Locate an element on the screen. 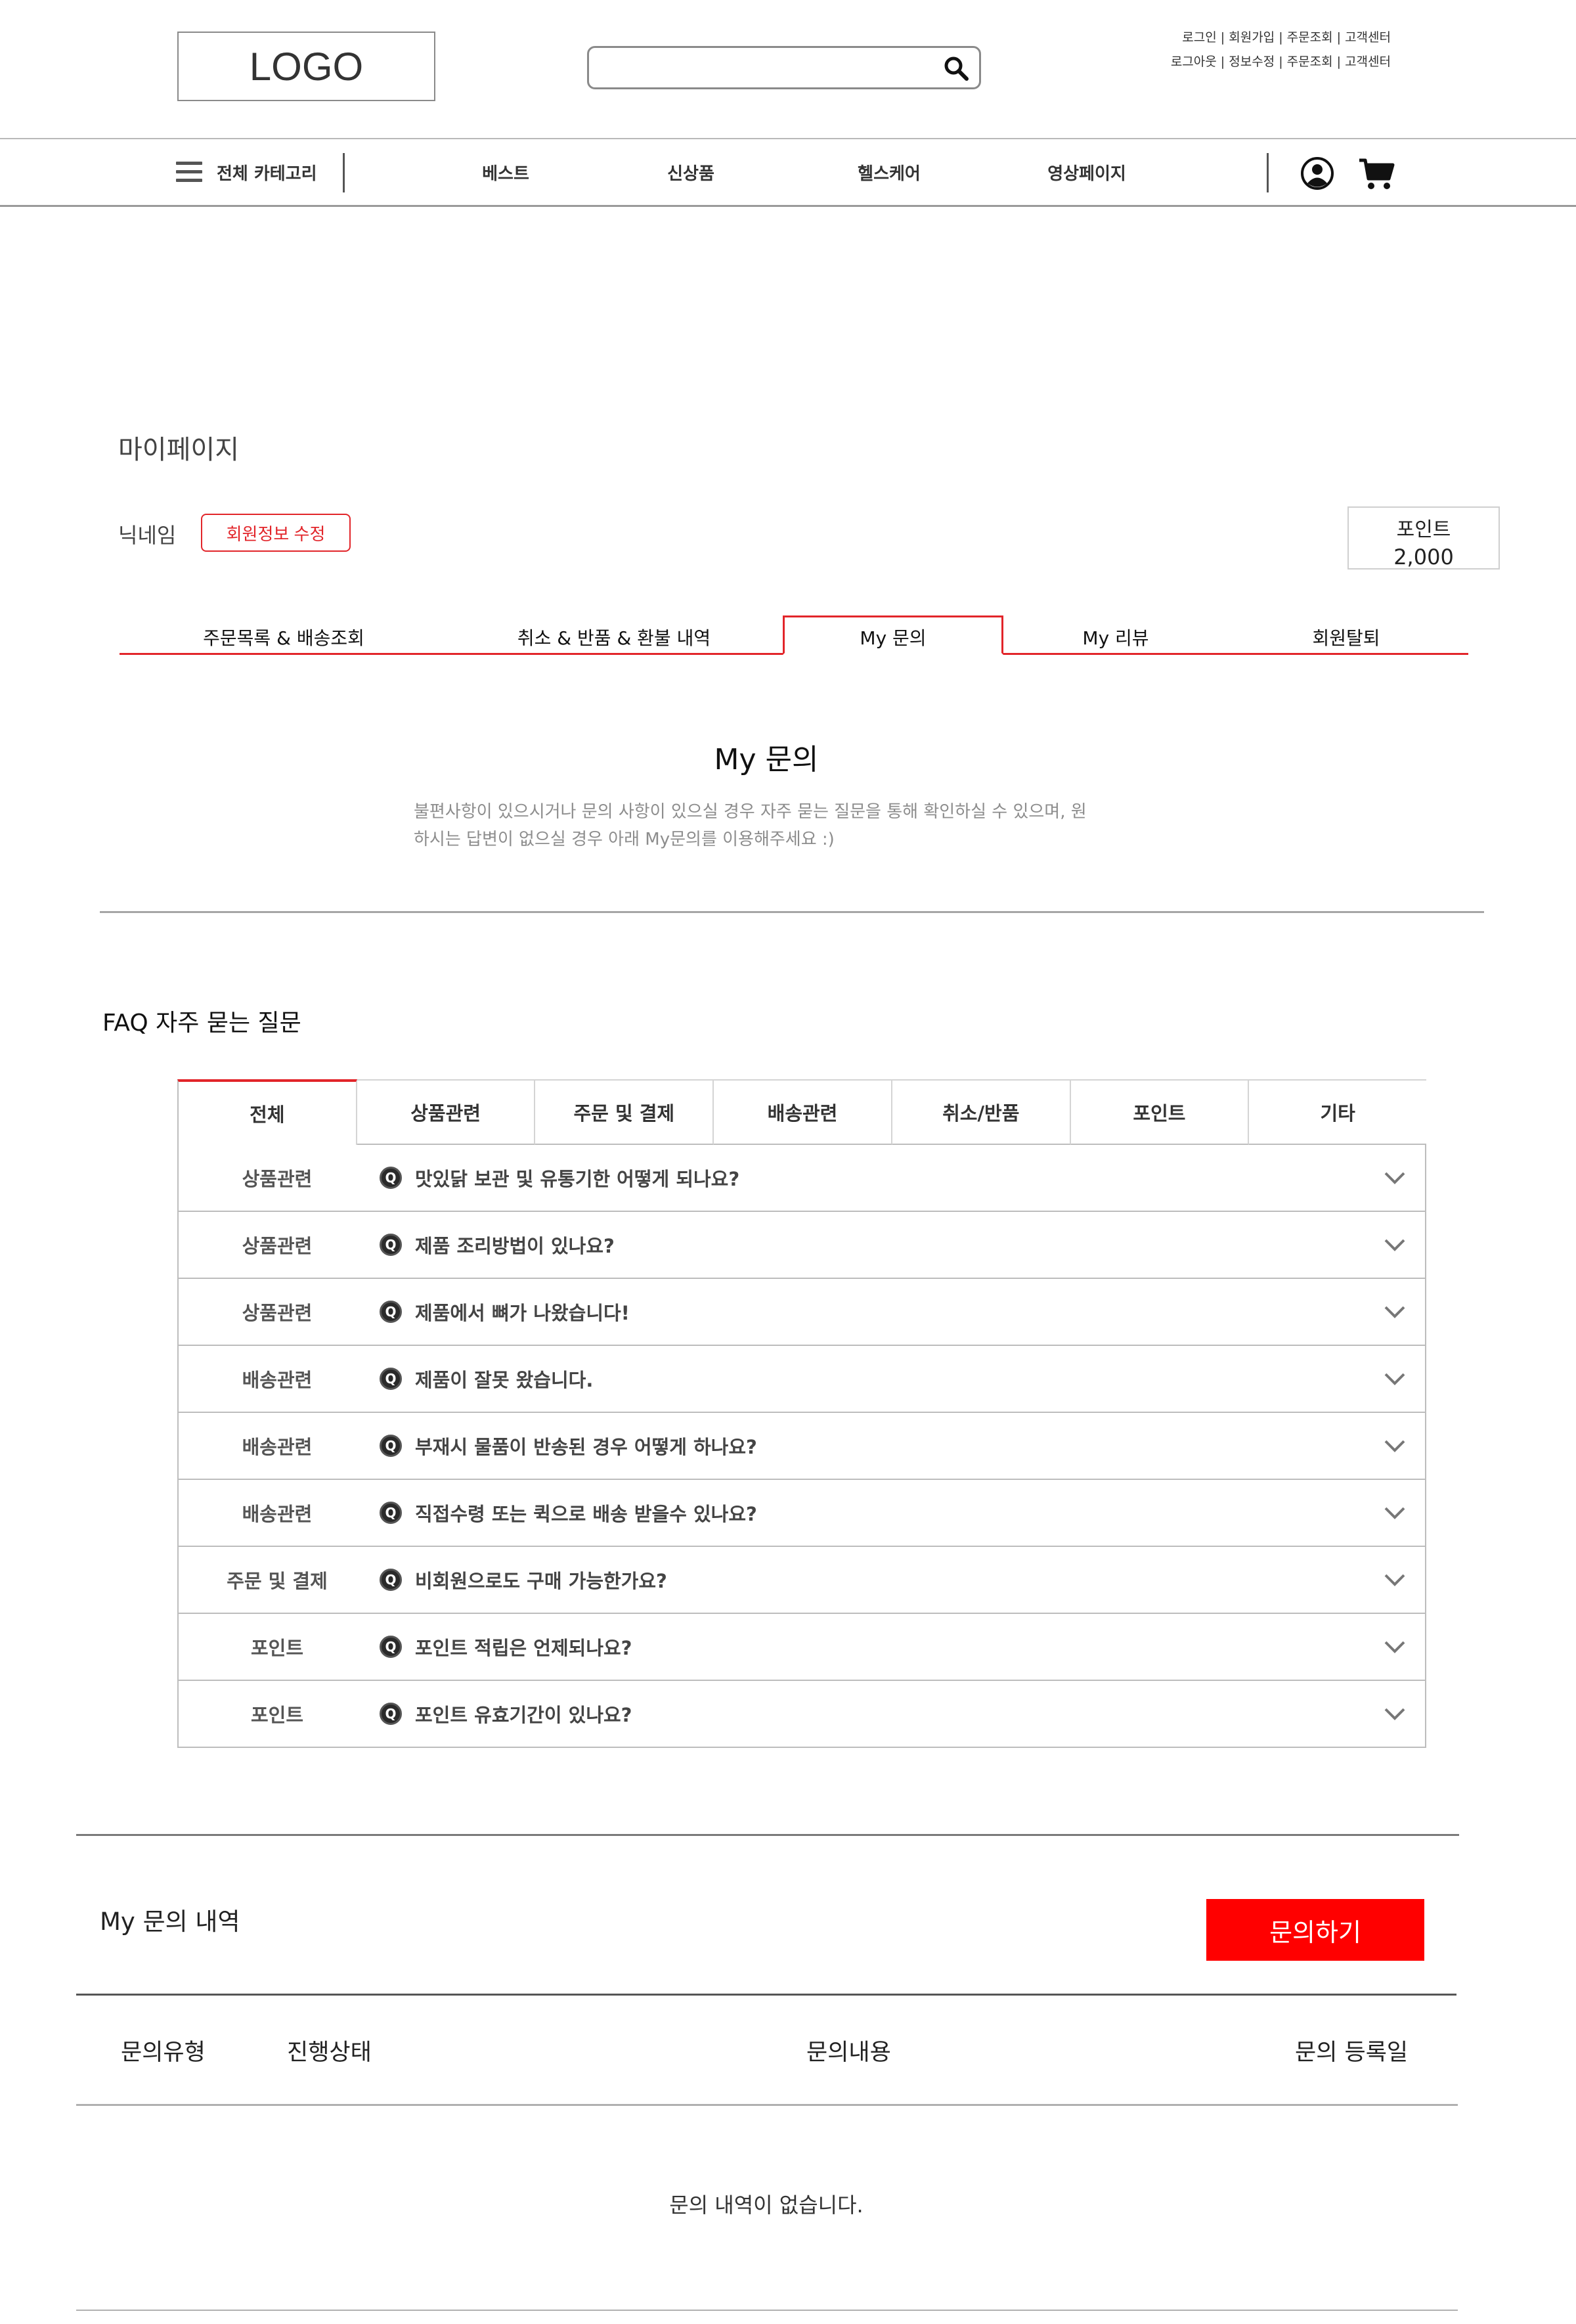 The image size is (1576, 2324). table-bottom-border is located at coordinates (767, 2310).